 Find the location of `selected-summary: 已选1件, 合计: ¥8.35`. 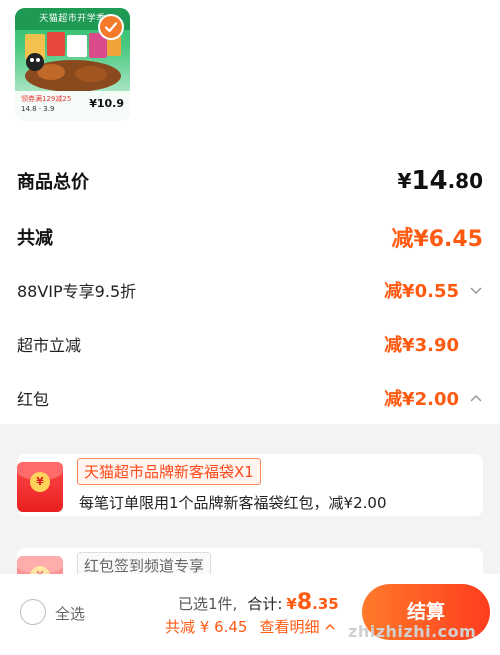

selected-summary: 已选1件, 合计: ¥8.35 is located at coordinates (258, 602).